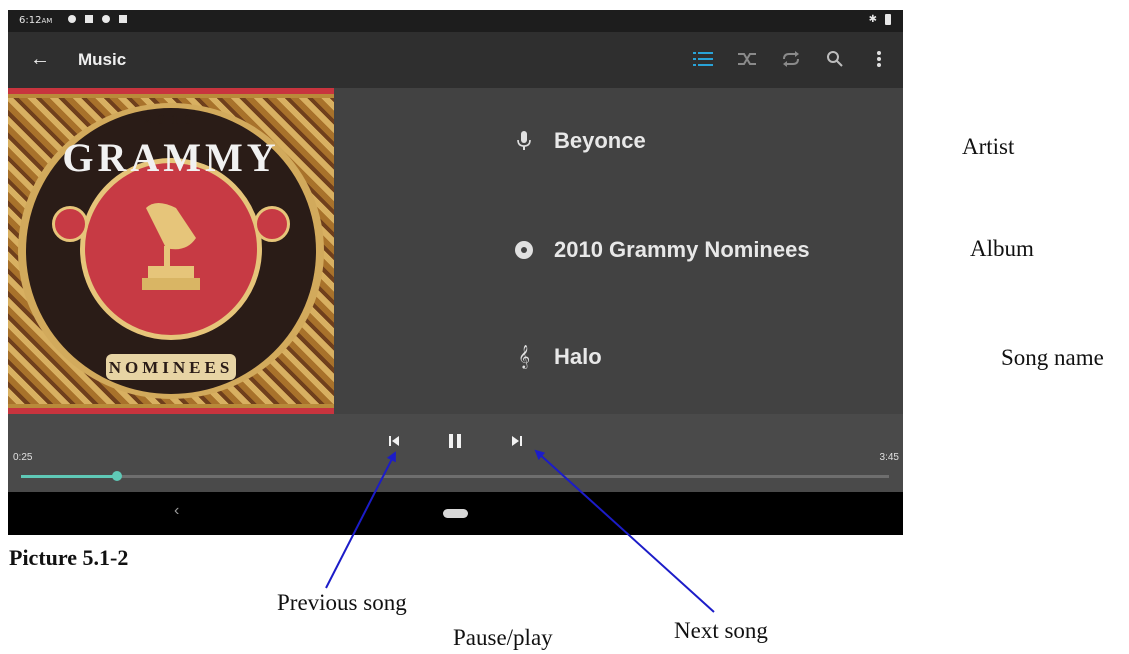 The width and height of the screenshot is (1129, 654). I want to click on next-song-arrow, so click(624, 531).